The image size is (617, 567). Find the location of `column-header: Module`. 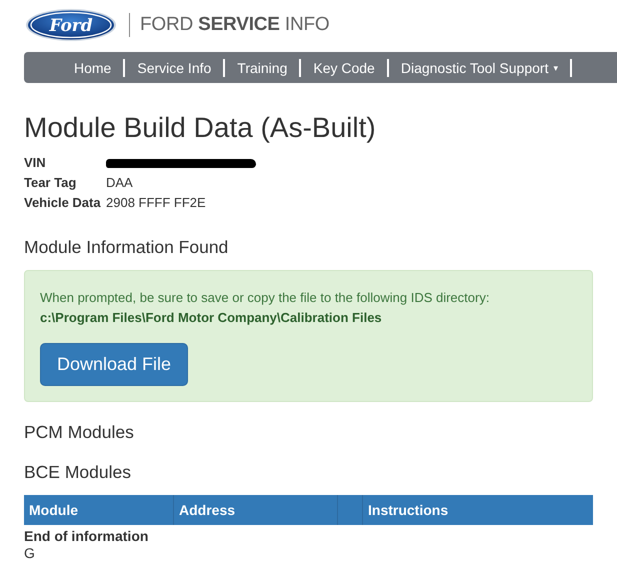

column-header: Module is located at coordinates (99, 510).